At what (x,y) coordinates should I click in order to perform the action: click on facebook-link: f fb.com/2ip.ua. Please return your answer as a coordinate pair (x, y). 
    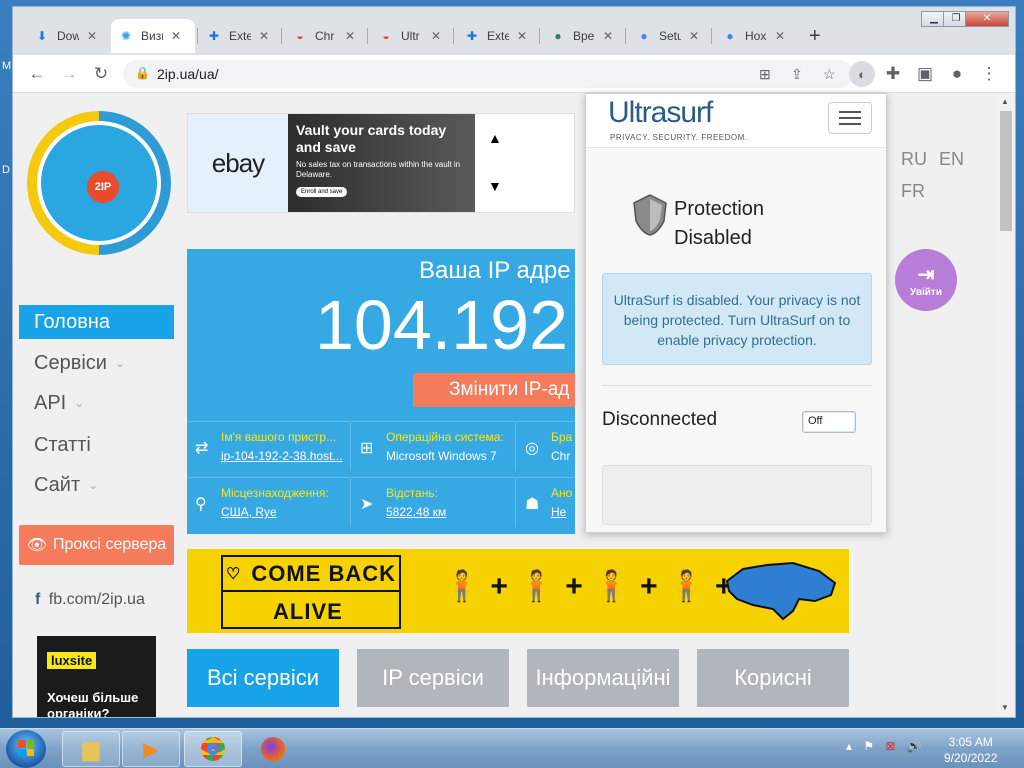
    Looking at the image, I should click on (90, 600).